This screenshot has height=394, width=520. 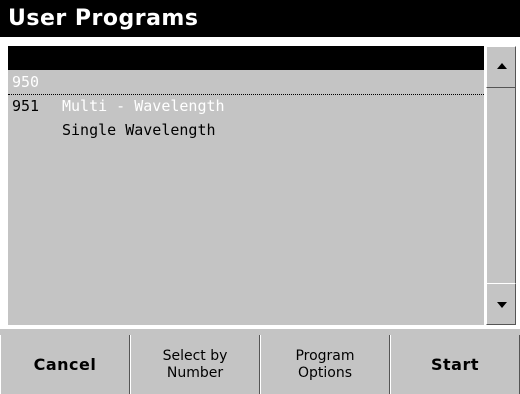 I want to click on title-bar: User Programs, so click(x=260, y=18).